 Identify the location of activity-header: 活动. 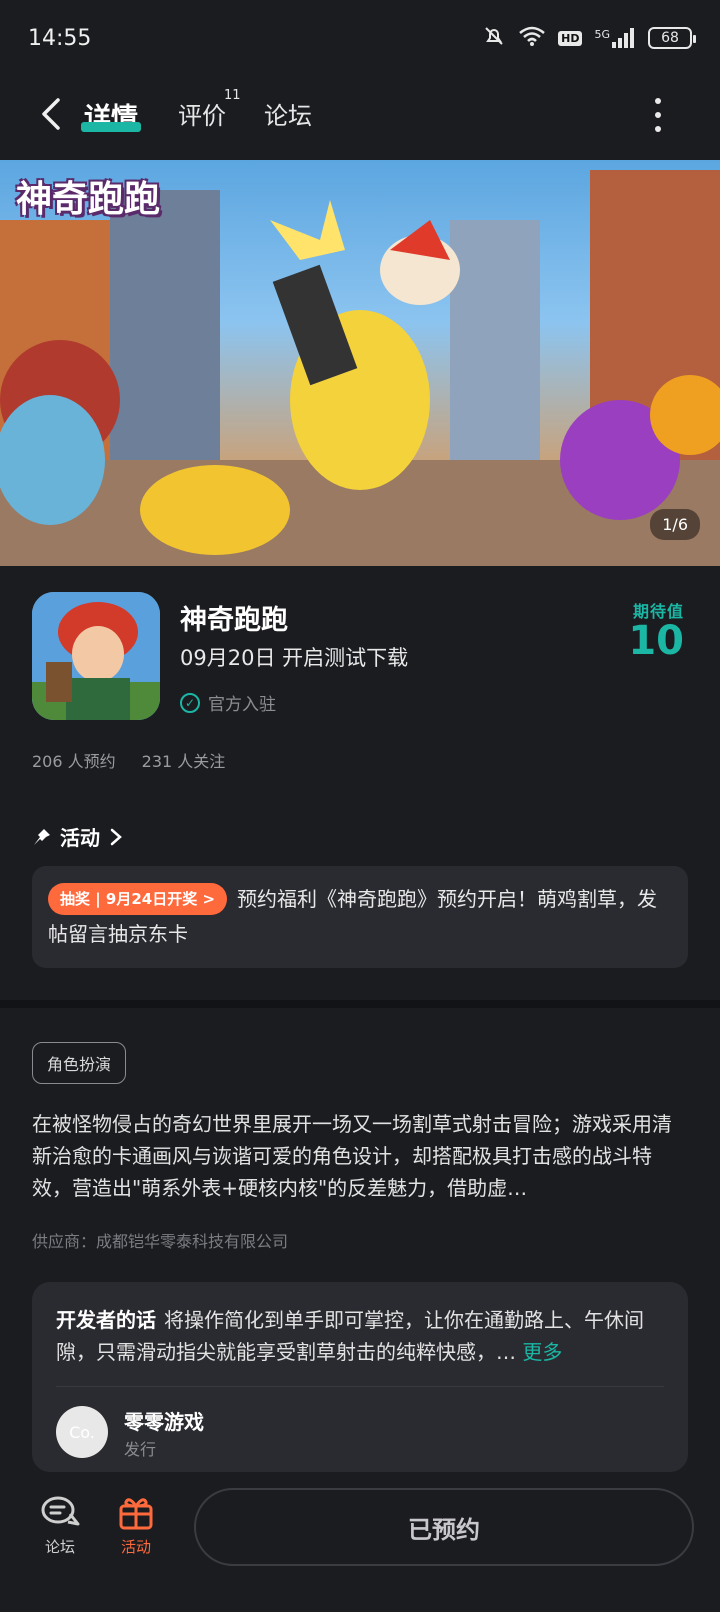
(78, 836).